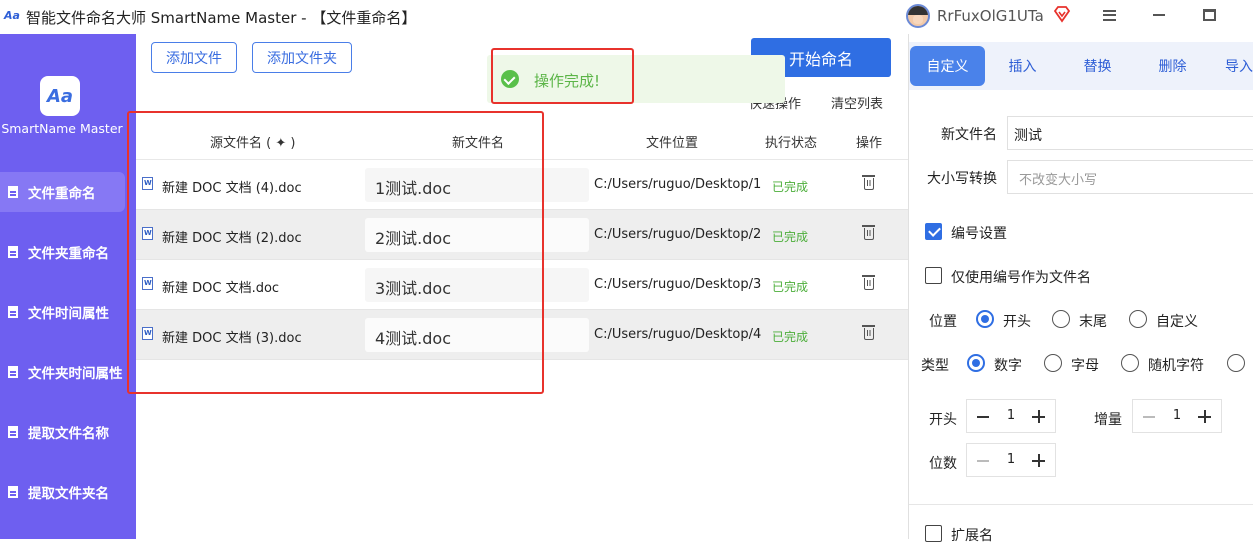 This screenshot has height=545, width=1253. I want to click on add-folder-button: 添加文件夹, so click(302, 57).